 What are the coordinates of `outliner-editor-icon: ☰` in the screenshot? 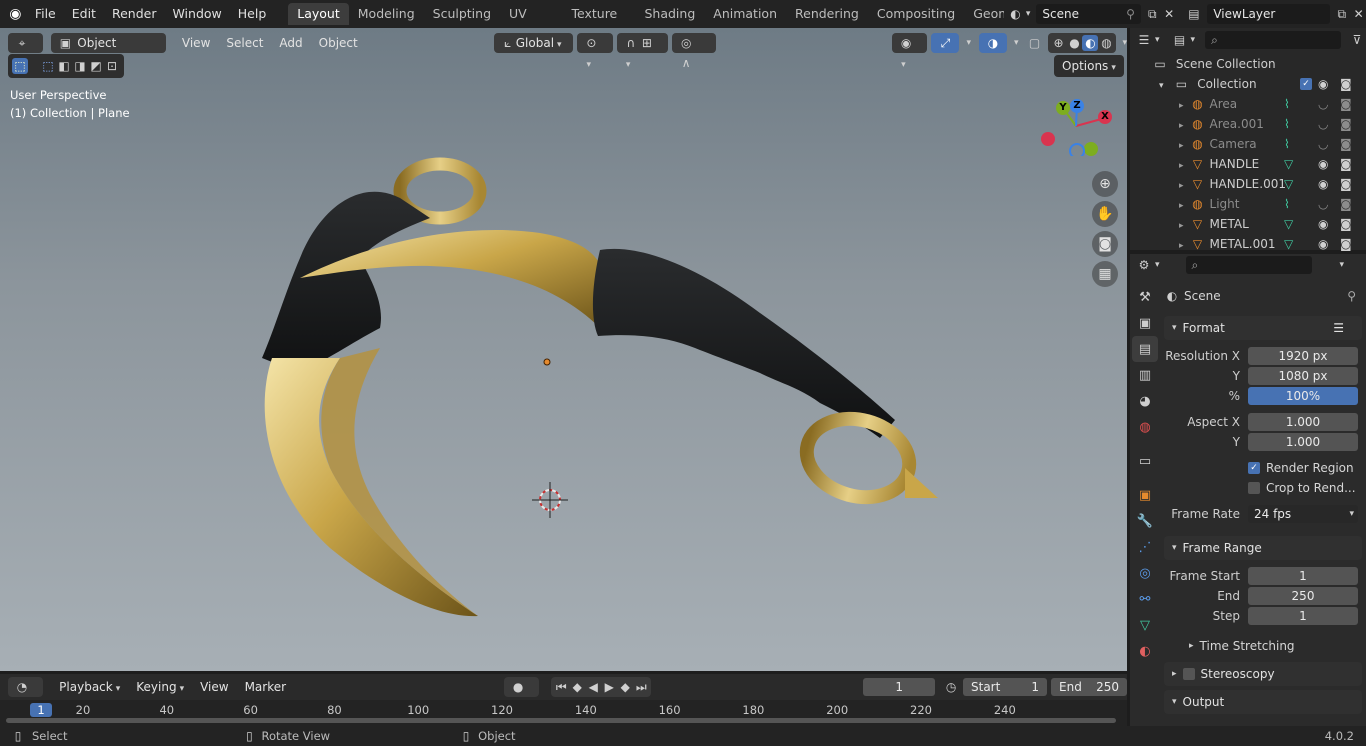 It's located at (1144, 40).